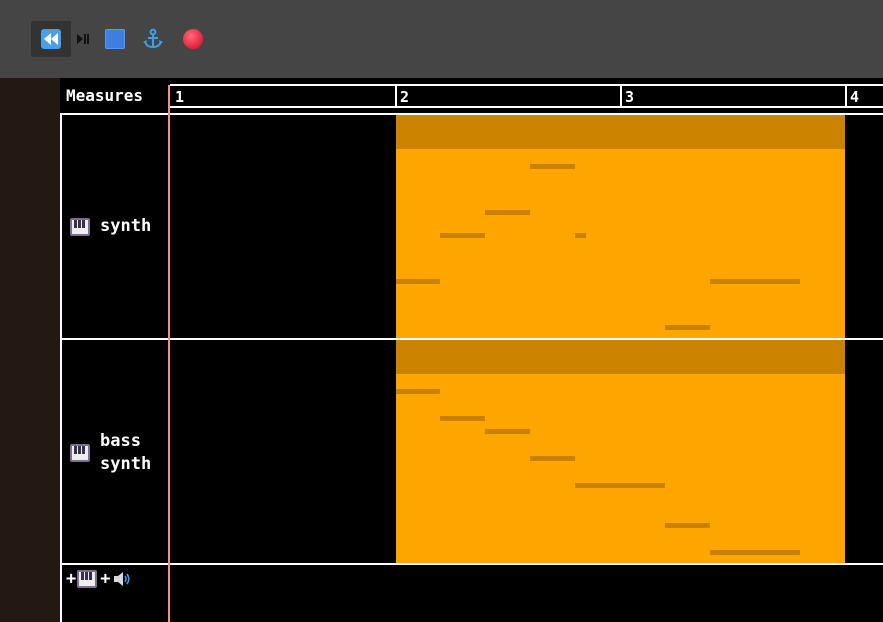 This screenshot has width=883, height=622. Describe the element at coordinates (404, 97) in the screenshot. I see `measure-number-2: 2` at that location.